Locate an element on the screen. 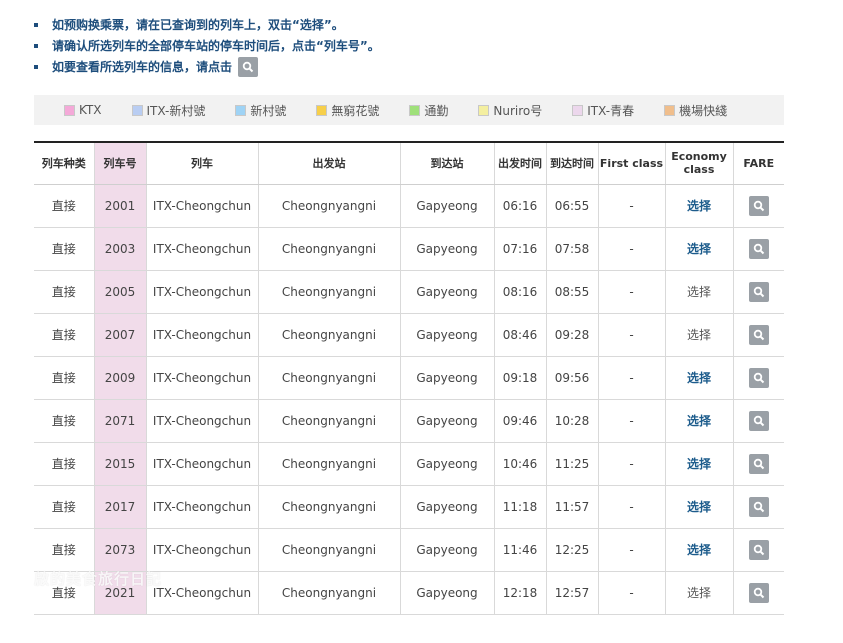 The height and width of the screenshot is (643, 843). note-text: 如预购换乘票，请在已查询到的列车上，双击“选择”。 is located at coordinates (198, 25).